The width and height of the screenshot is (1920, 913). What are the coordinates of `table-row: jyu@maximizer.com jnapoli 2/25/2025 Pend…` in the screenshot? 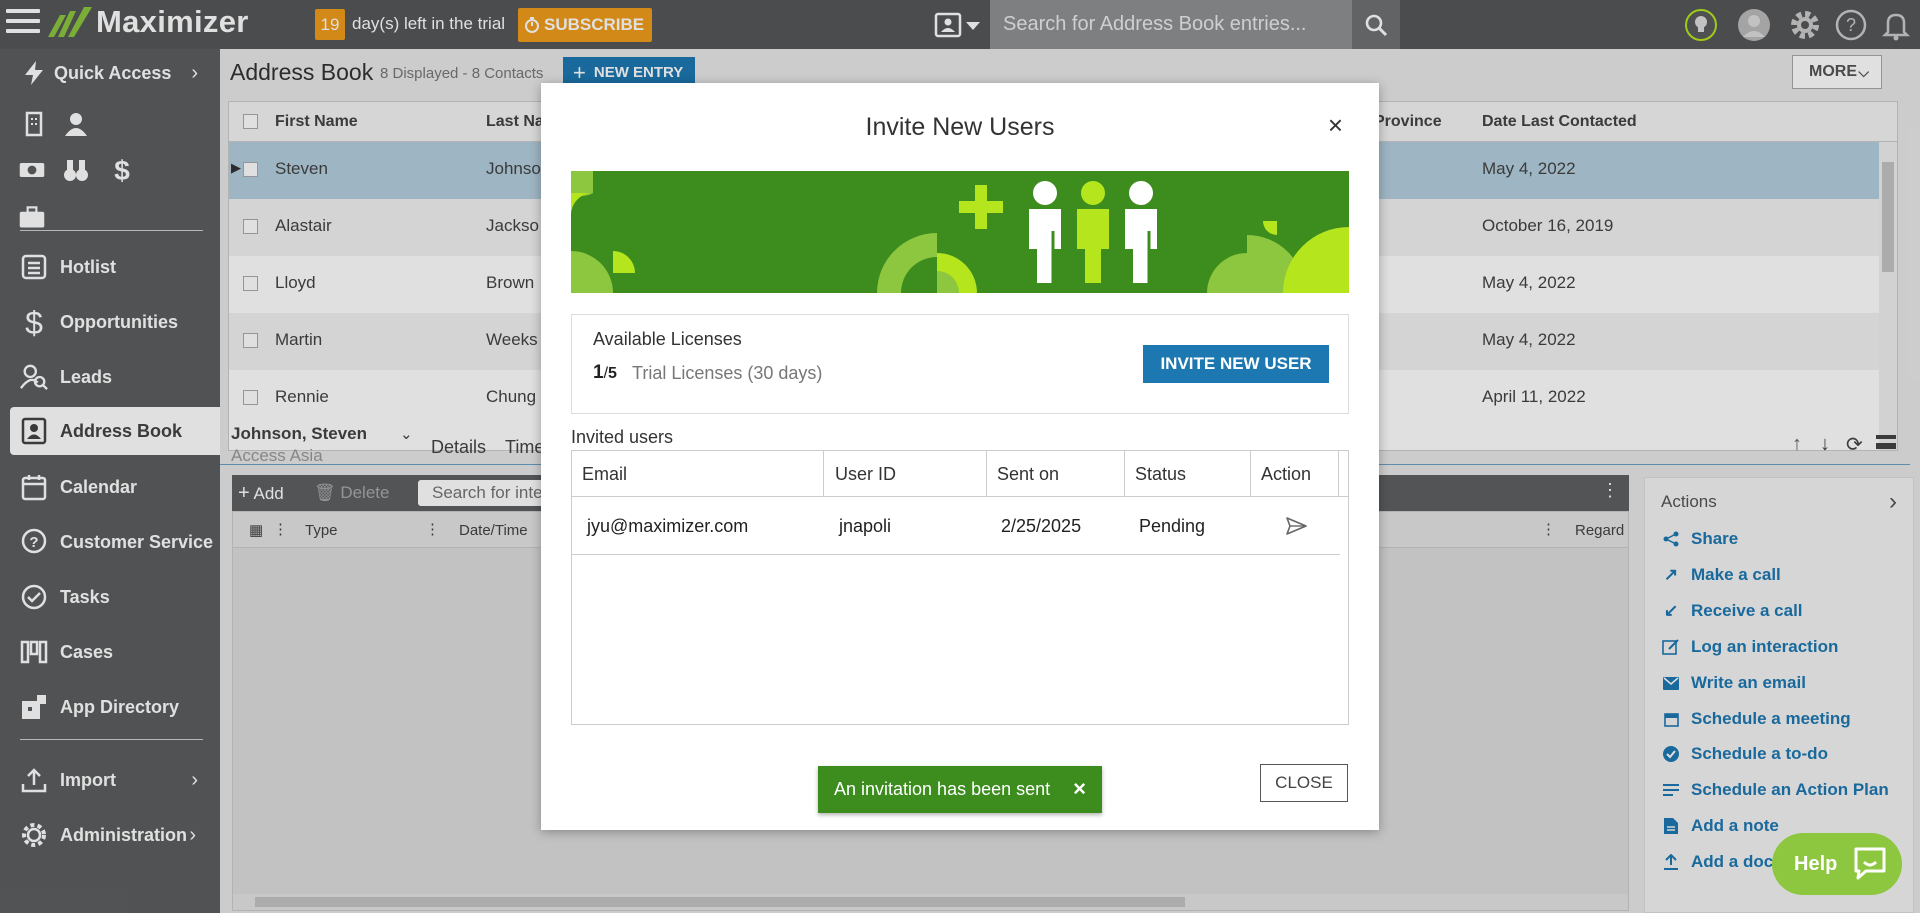 It's located at (956, 526).